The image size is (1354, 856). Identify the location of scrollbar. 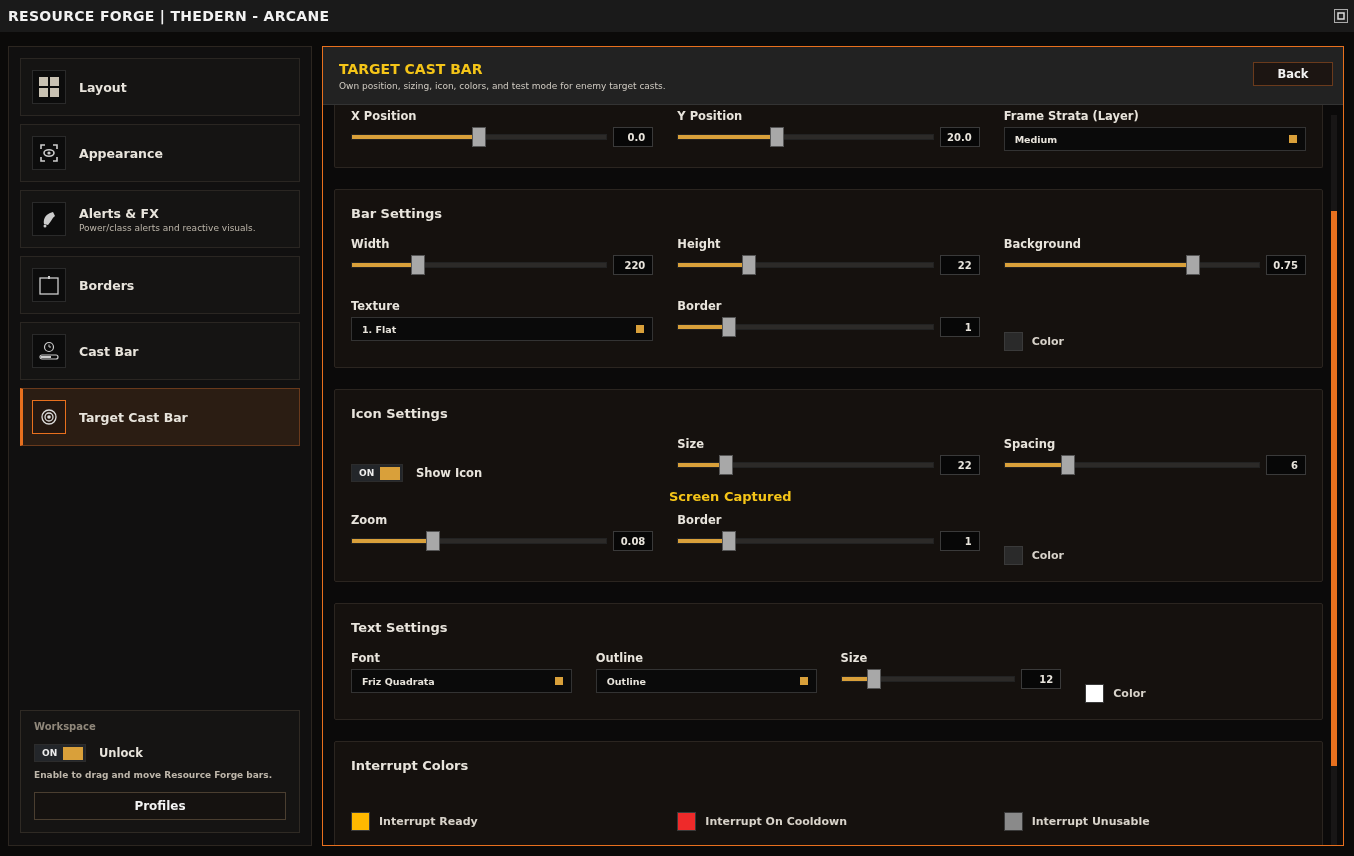
(1334, 480).